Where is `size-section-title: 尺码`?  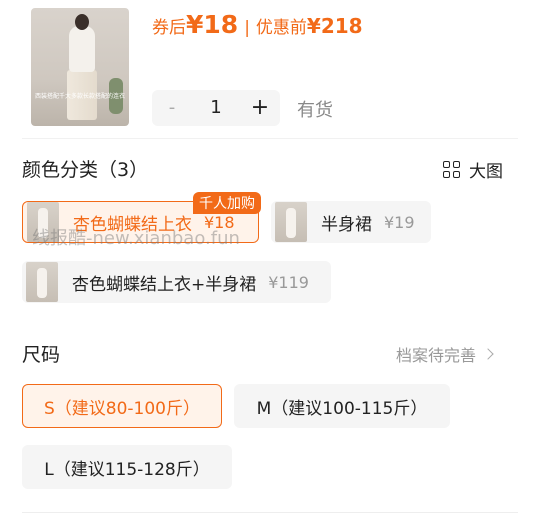
size-section-title: 尺码 is located at coordinates (41, 355).